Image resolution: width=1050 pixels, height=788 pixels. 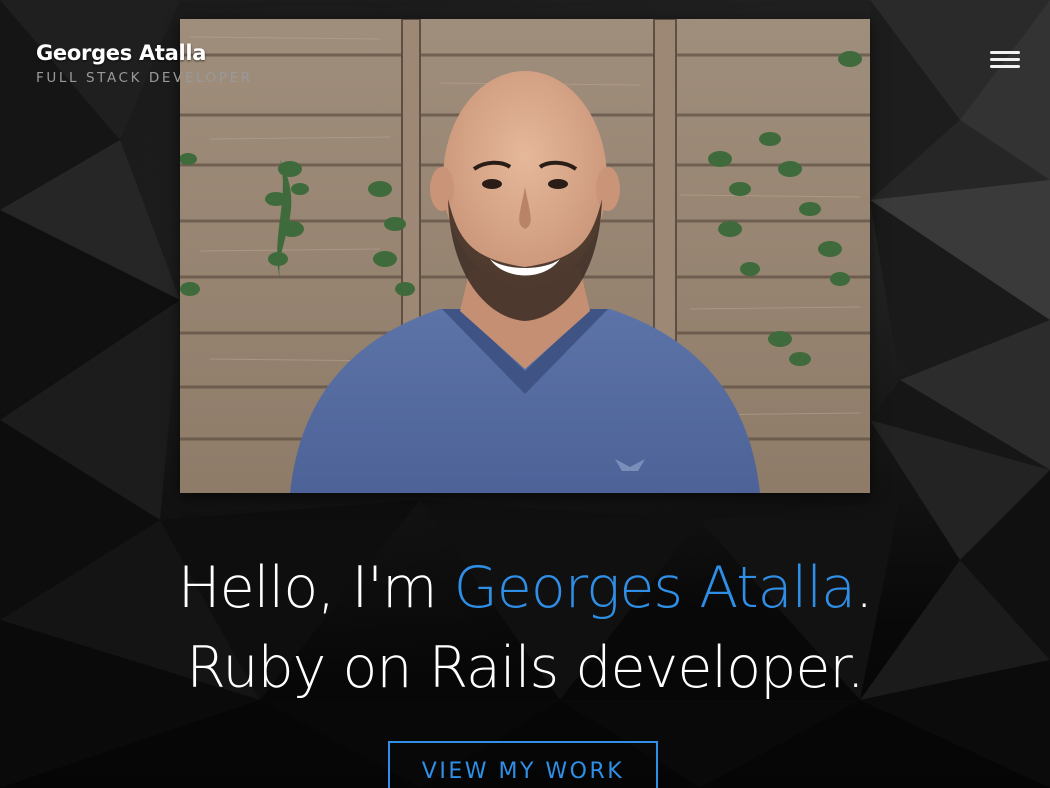 I want to click on view-my-work-button: VIEW MY WORK, so click(x=523, y=764).